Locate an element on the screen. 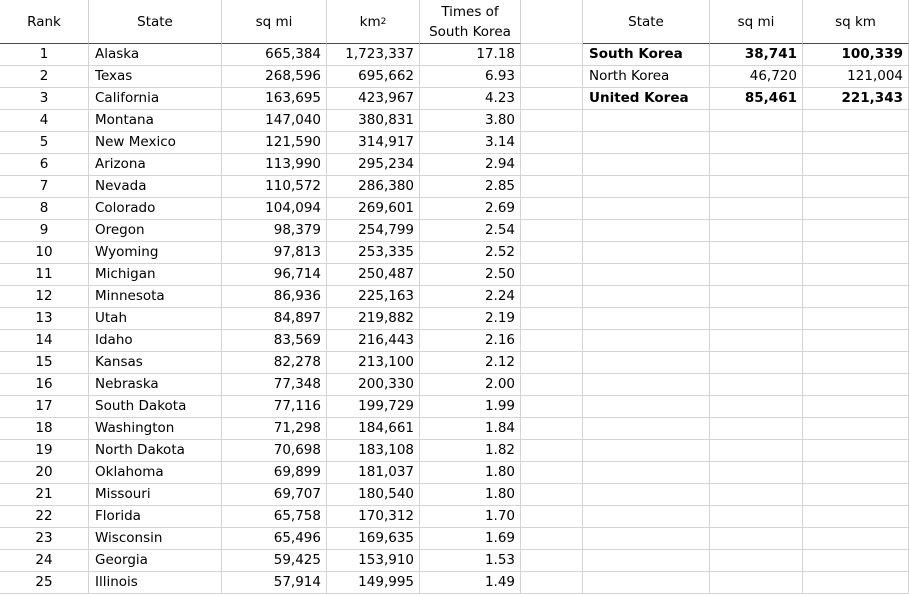 The image size is (909, 597). korea-header-state: State is located at coordinates (646, 22).